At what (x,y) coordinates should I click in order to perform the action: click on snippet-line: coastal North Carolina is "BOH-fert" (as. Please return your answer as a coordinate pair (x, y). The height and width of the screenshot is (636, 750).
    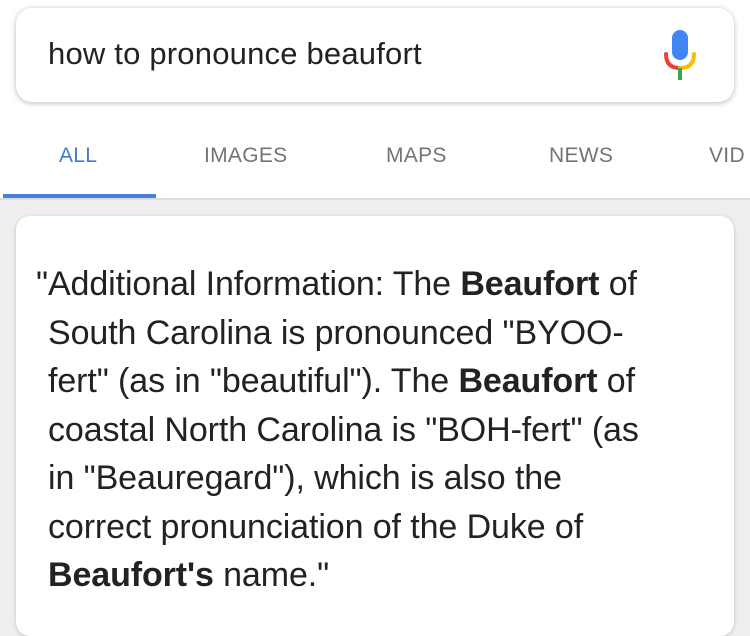
    Looking at the image, I should click on (381, 430).